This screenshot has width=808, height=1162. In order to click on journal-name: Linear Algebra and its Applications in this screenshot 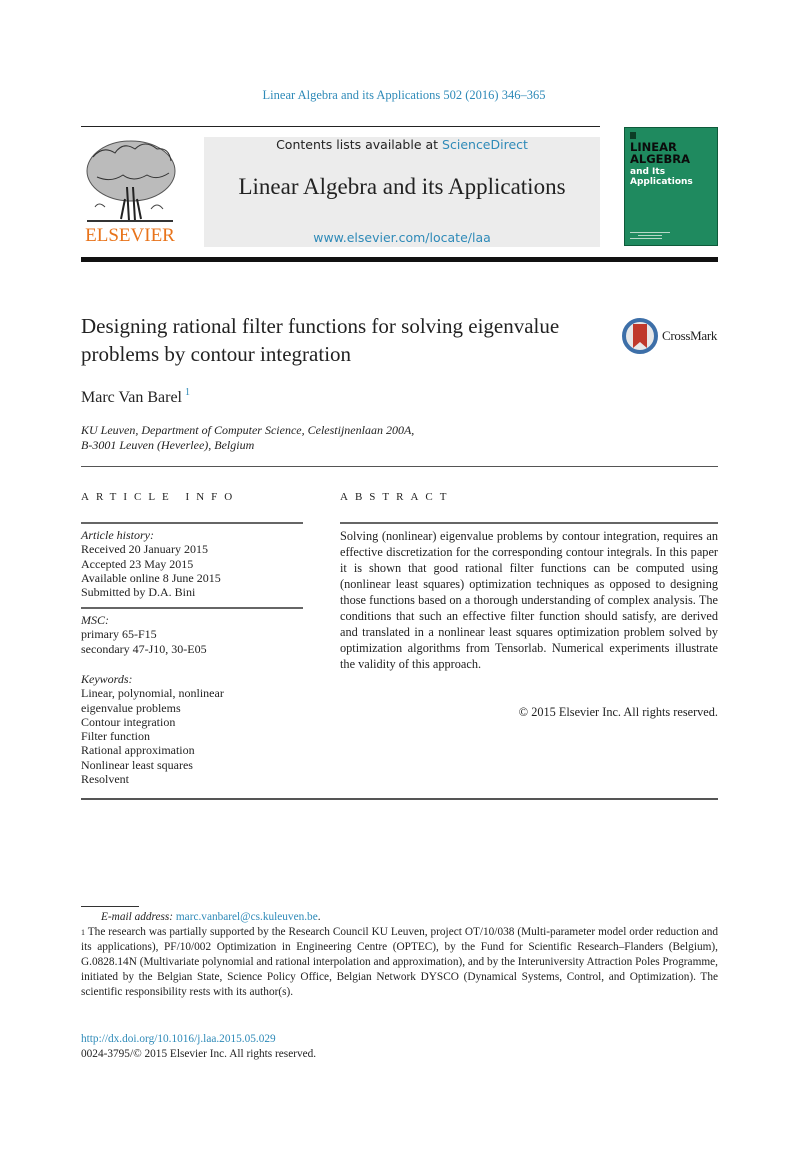, I will do `click(402, 186)`.